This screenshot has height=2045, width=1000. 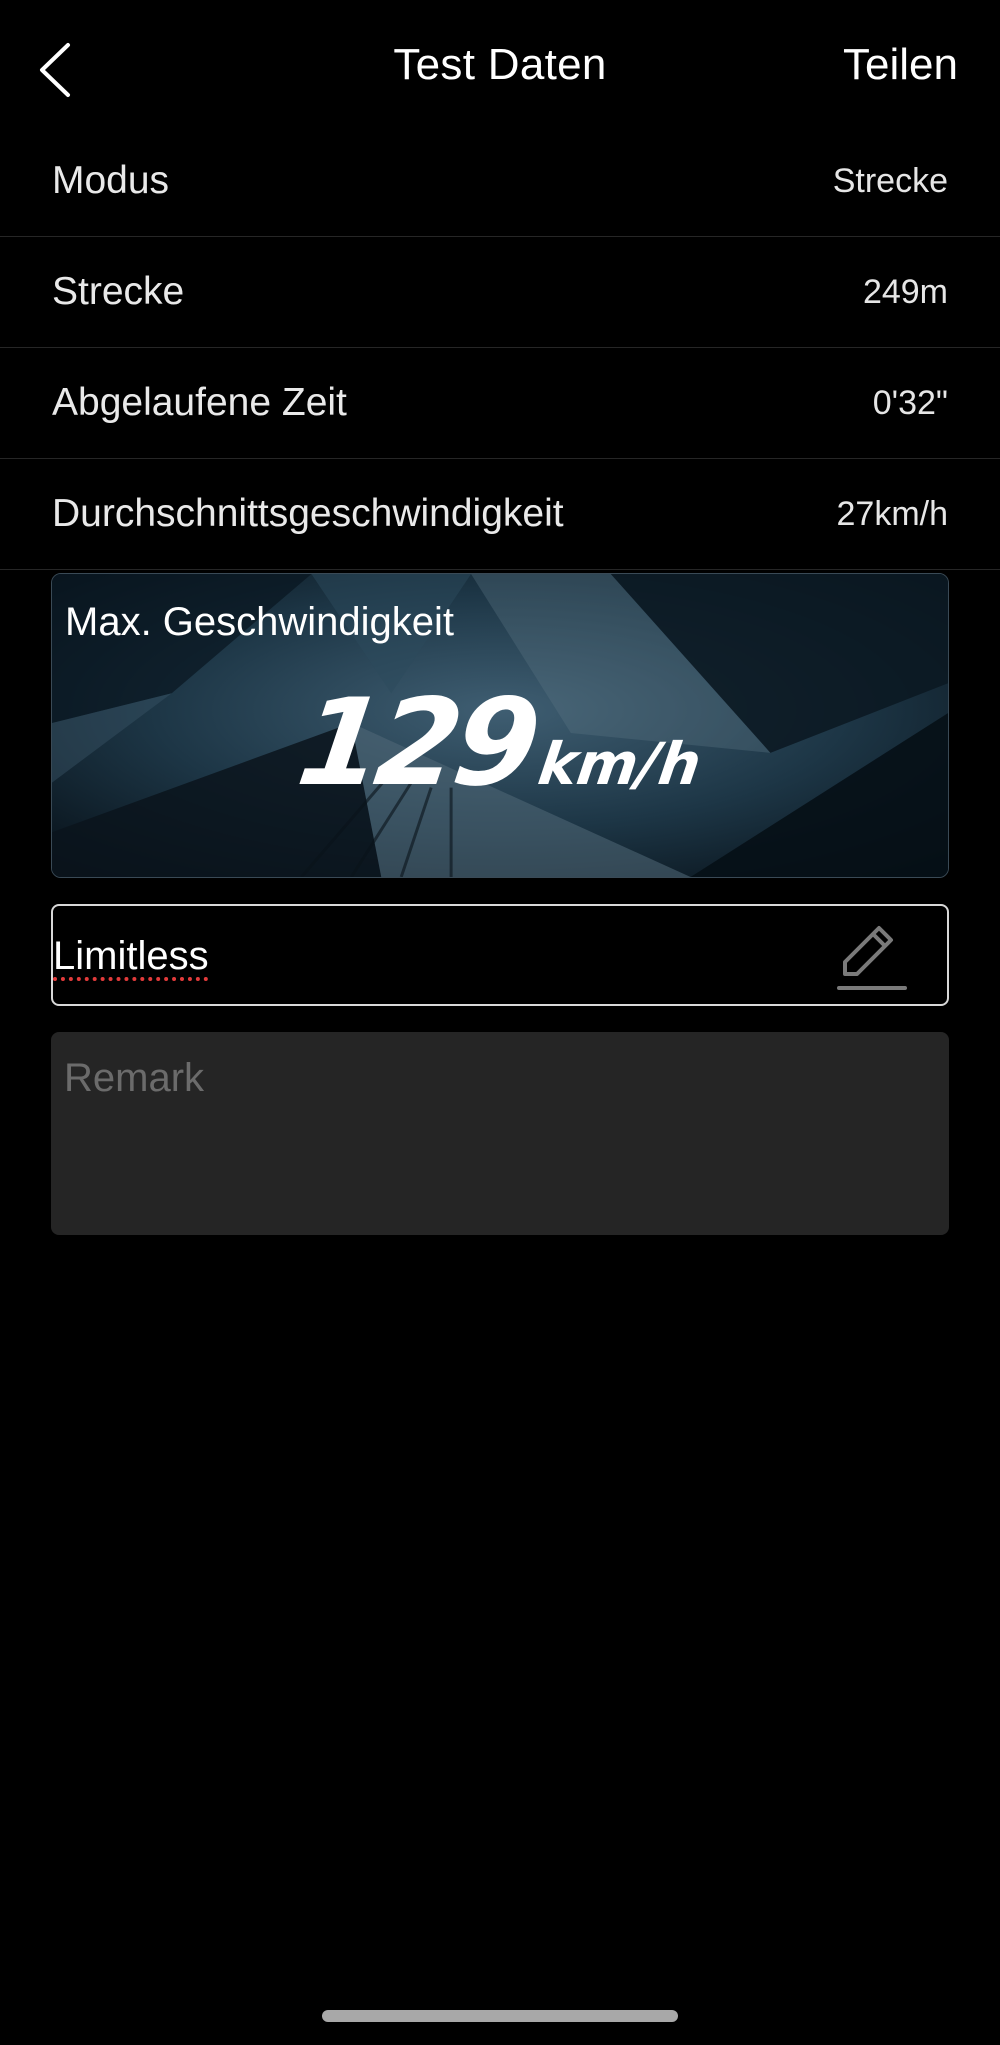 I want to click on remark-input, so click(x=500, y=1133).